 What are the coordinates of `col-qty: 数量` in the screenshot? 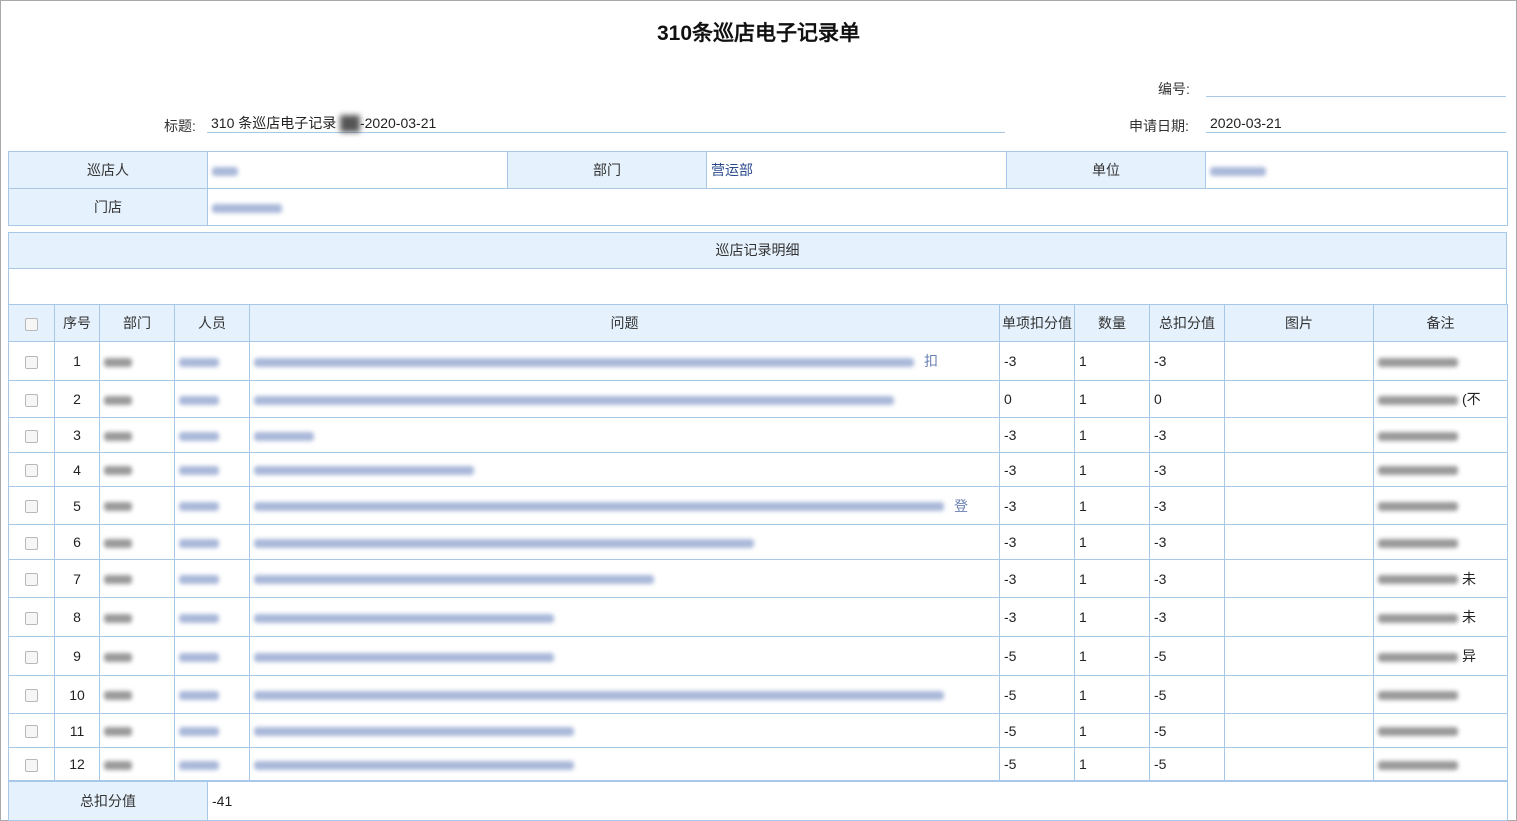 It's located at (1112, 323).